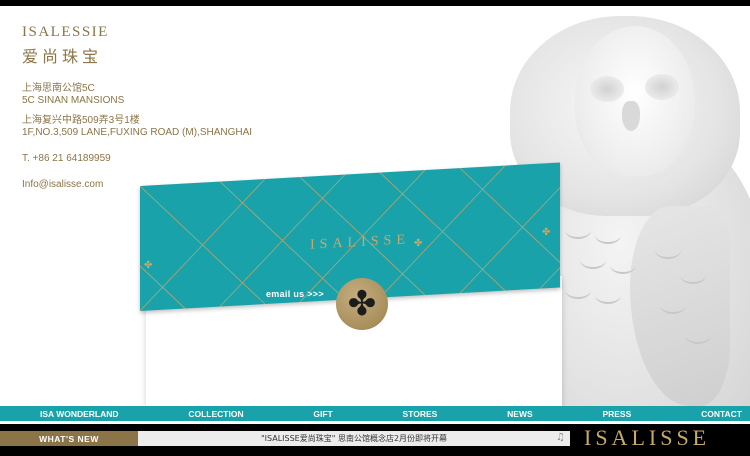 Image resolution: width=750 pixels, height=456 pixels. I want to click on email-us-link: email us >>>, so click(295, 294).